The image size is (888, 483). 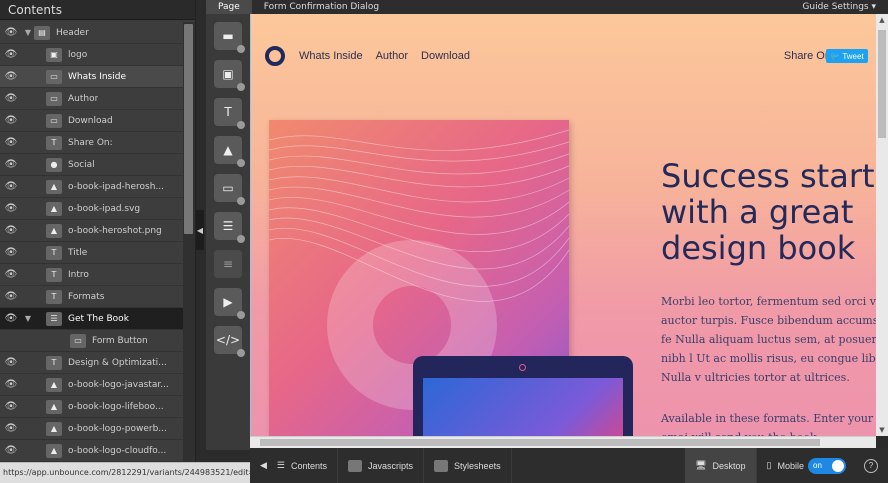 I want to click on tab-page: Page, so click(x=229, y=7).